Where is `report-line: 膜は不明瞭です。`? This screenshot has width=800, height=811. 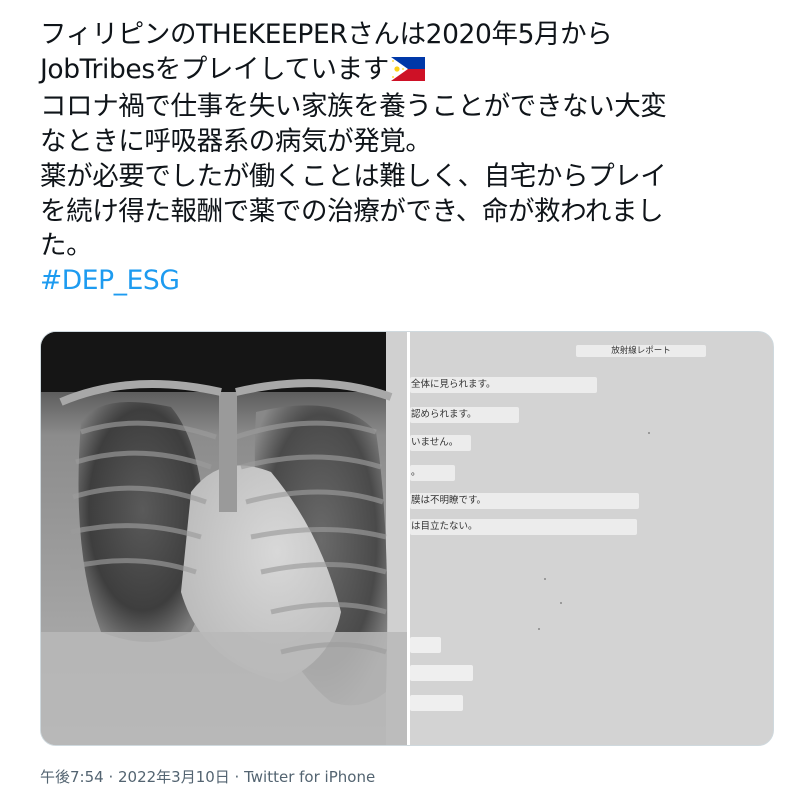
report-line: 膜は不明瞭です。 is located at coordinates (524, 501).